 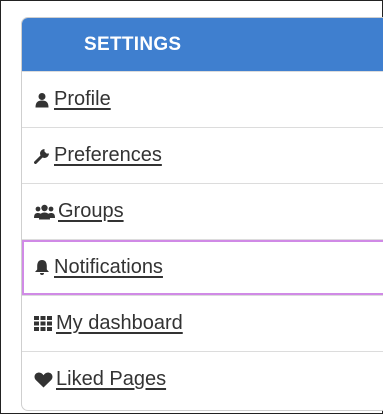 What do you see at coordinates (43, 324) in the screenshot?
I see `grid-icon` at bounding box center [43, 324].